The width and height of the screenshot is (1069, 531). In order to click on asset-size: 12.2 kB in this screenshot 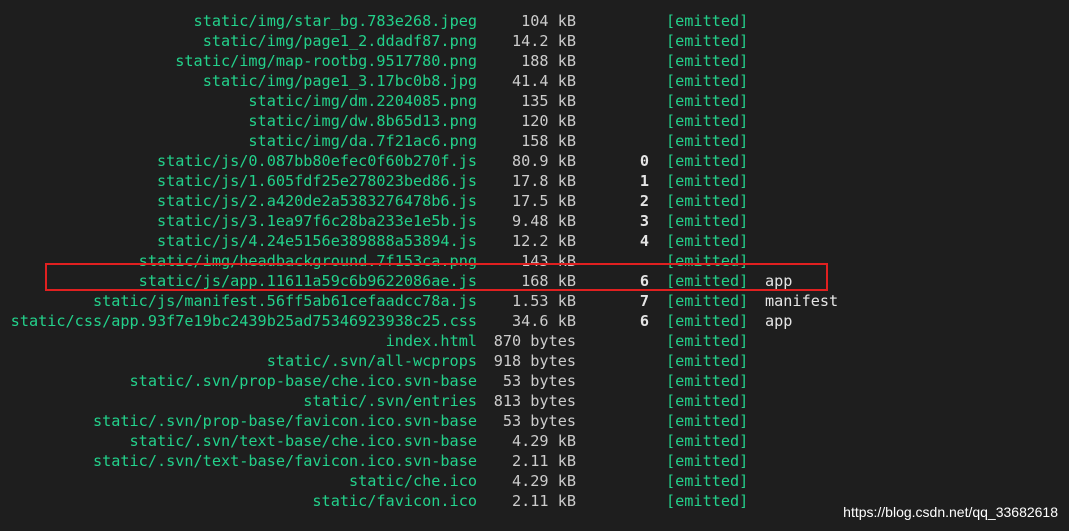, I will do `click(543, 241)`.